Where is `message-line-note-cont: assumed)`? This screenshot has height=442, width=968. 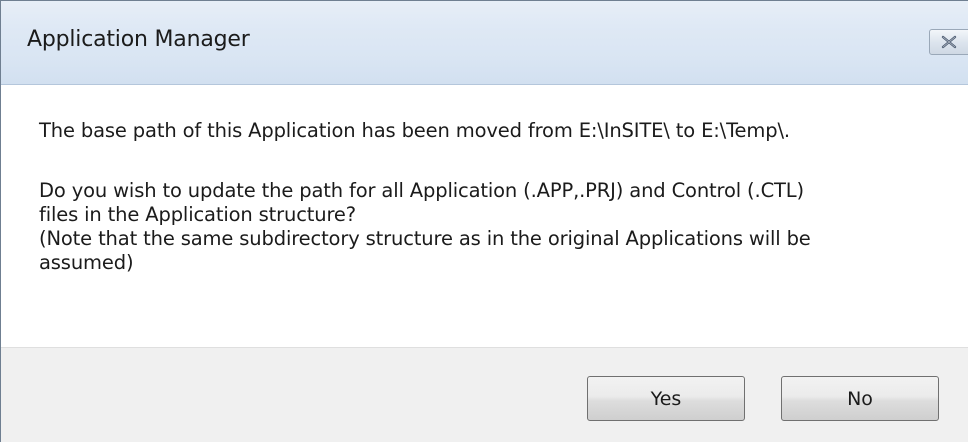
message-line-note-cont: assumed) is located at coordinates (86, 262).